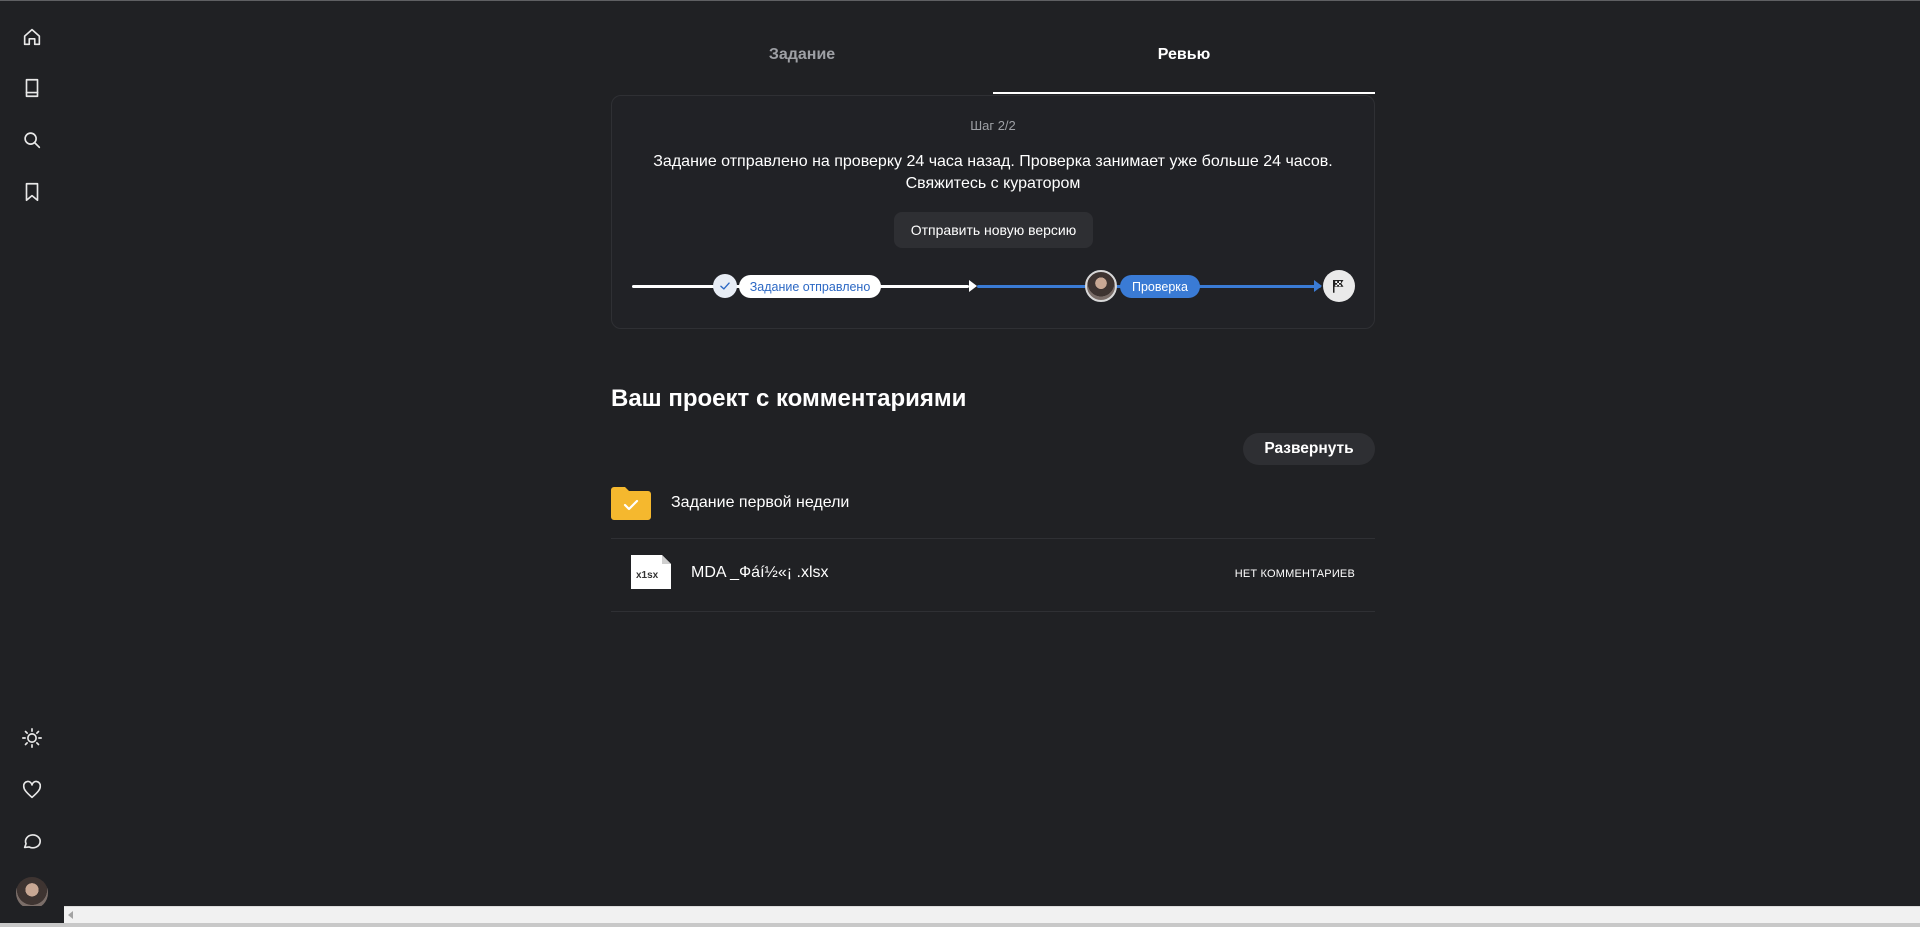 This screenshot has width=1920, height=927. I want to click on horizontal-scrollbar, so click(992, 914).